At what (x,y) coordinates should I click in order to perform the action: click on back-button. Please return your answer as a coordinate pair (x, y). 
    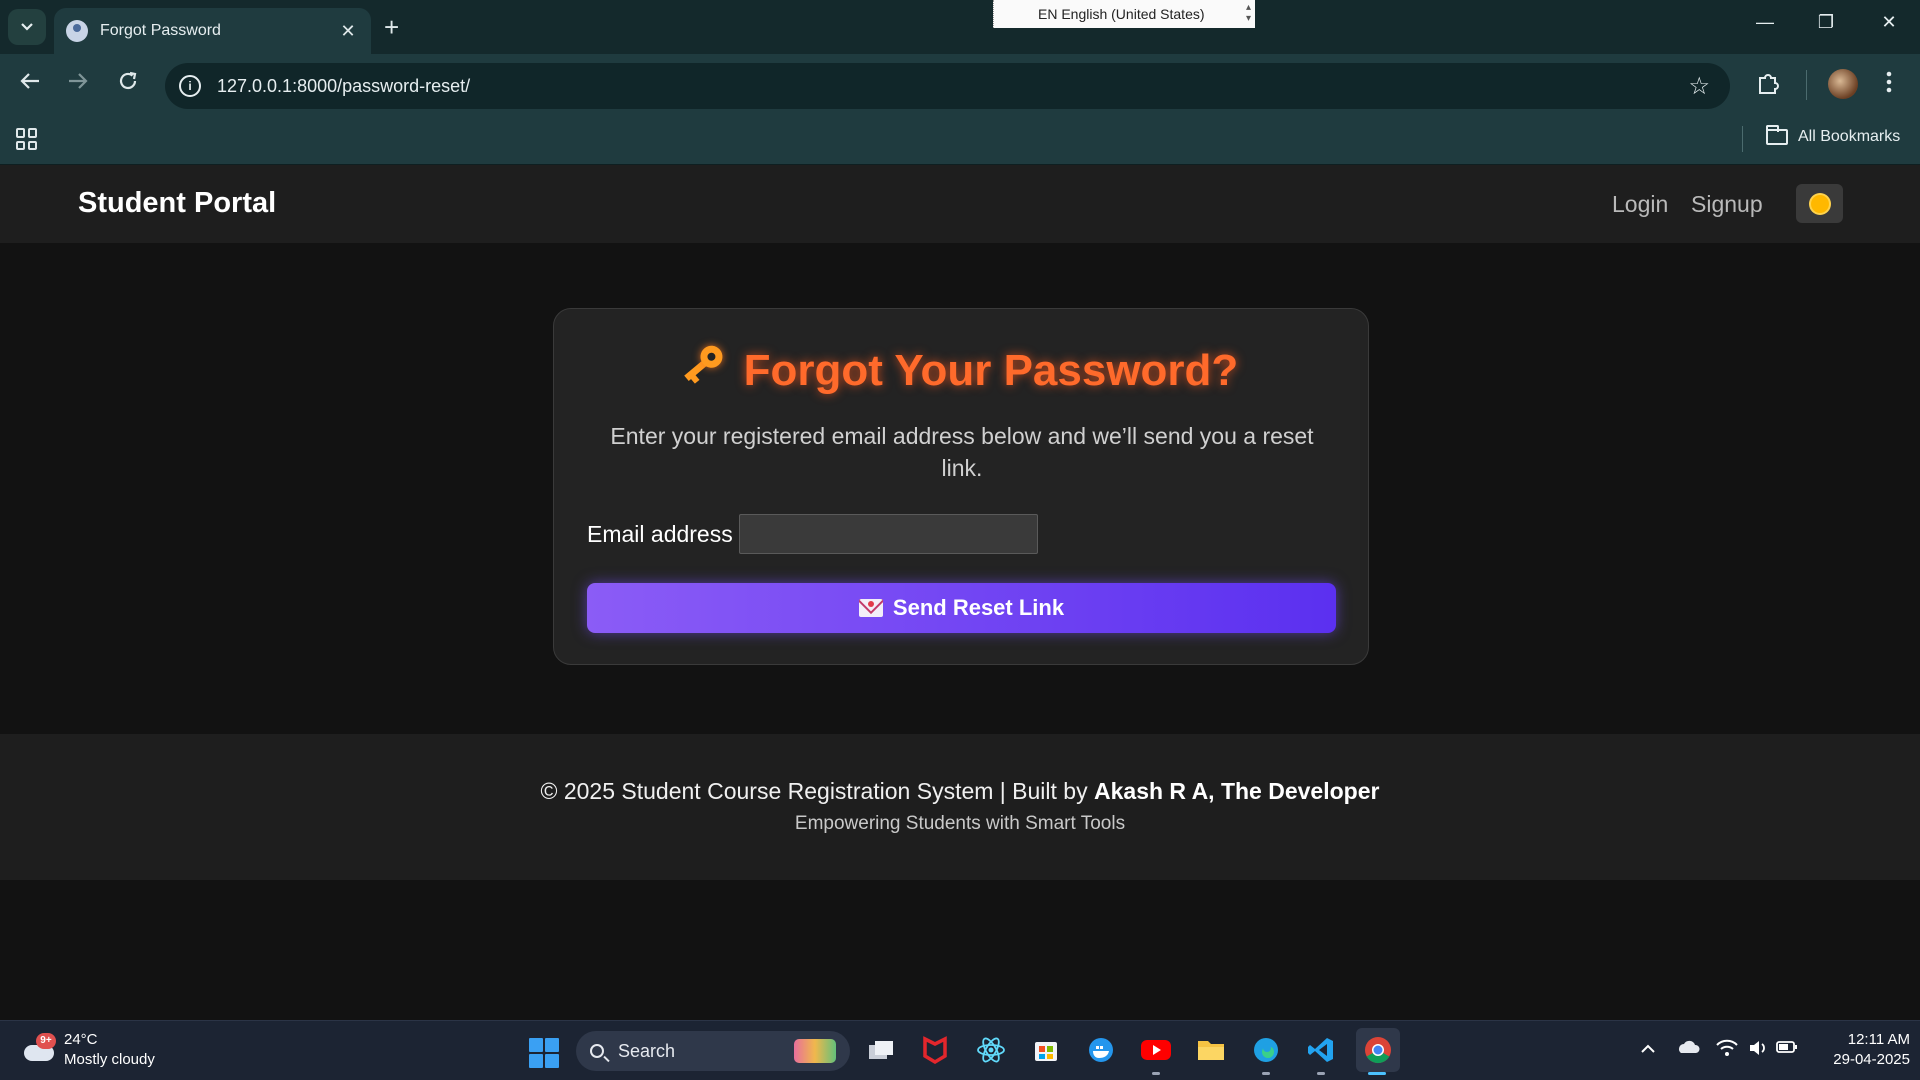
    Looking at the image, I should click on (30, 84).